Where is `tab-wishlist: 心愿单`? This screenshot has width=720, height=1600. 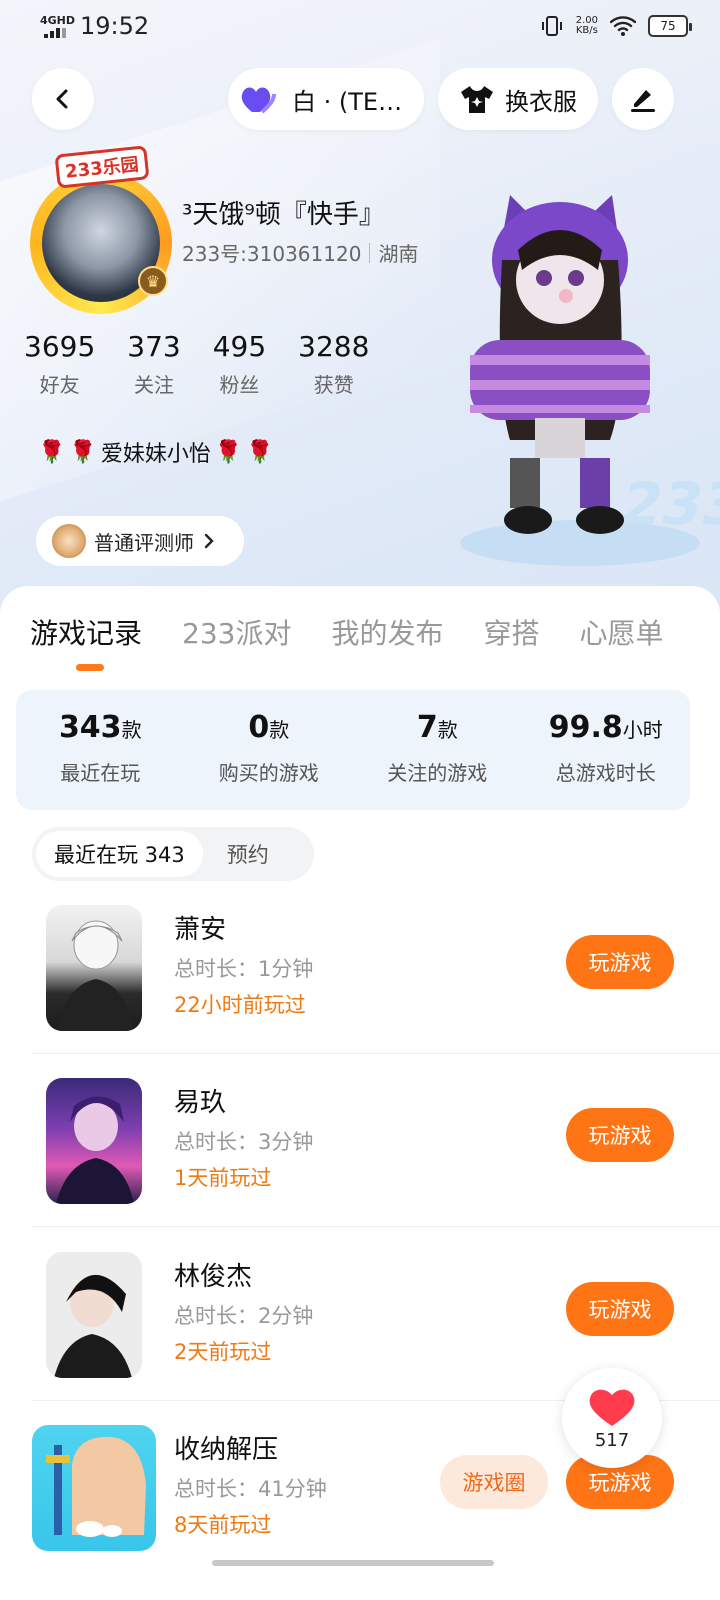 tab-wishlist: 心愿单 is located at coordinates (622, 632).